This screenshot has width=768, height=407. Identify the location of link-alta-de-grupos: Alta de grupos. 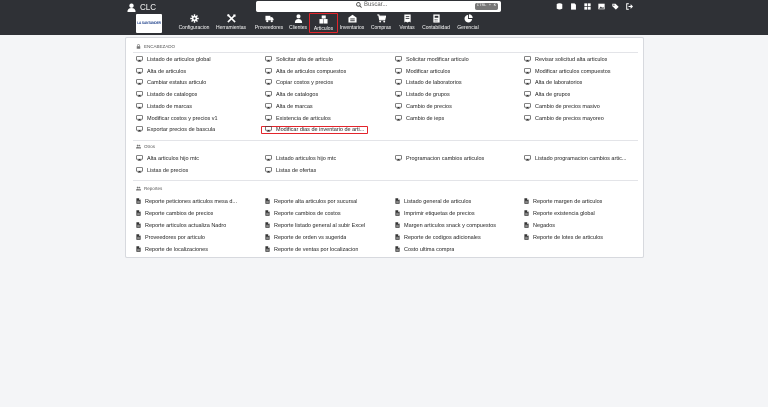
(547, 95).